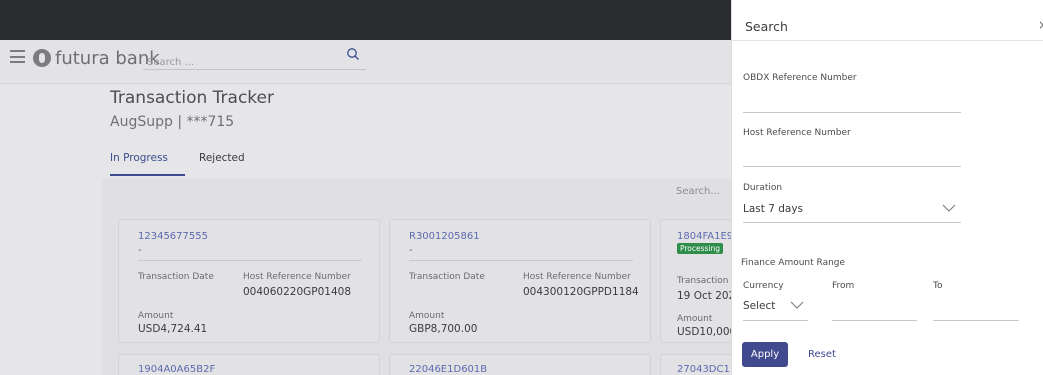 The image size is (1043, 375). What do you see at coordinates (520, 364) in the screenshot?
I see `transaction-card: 22046E1D601B` at bounding box center [520, 364].